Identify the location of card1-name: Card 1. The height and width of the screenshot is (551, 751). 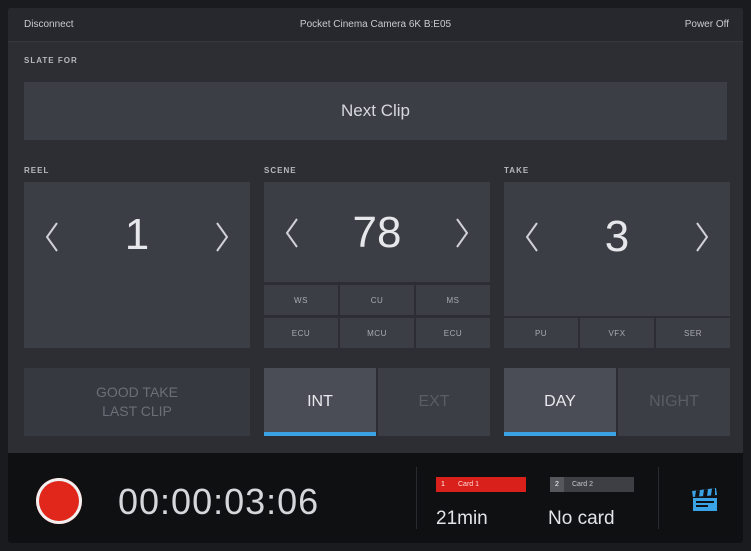
(488, 484).